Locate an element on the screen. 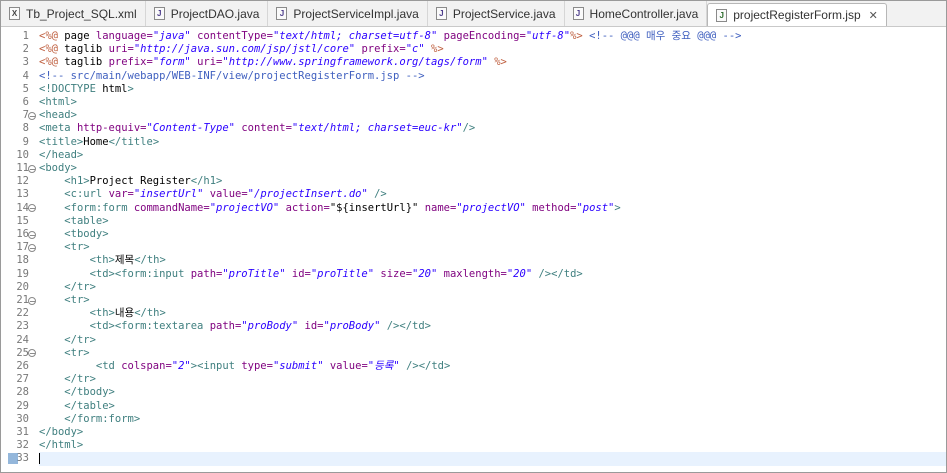  code-token: <h1> is located at coordinates (77, 181).